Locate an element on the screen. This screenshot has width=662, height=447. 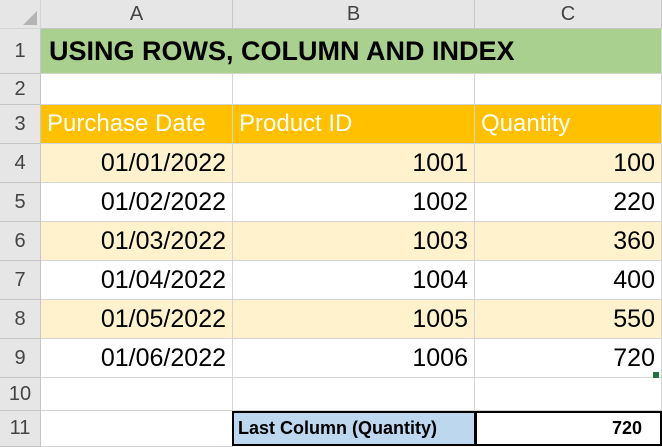
table-row-qty: 220 is located at coordinates (568, 202).